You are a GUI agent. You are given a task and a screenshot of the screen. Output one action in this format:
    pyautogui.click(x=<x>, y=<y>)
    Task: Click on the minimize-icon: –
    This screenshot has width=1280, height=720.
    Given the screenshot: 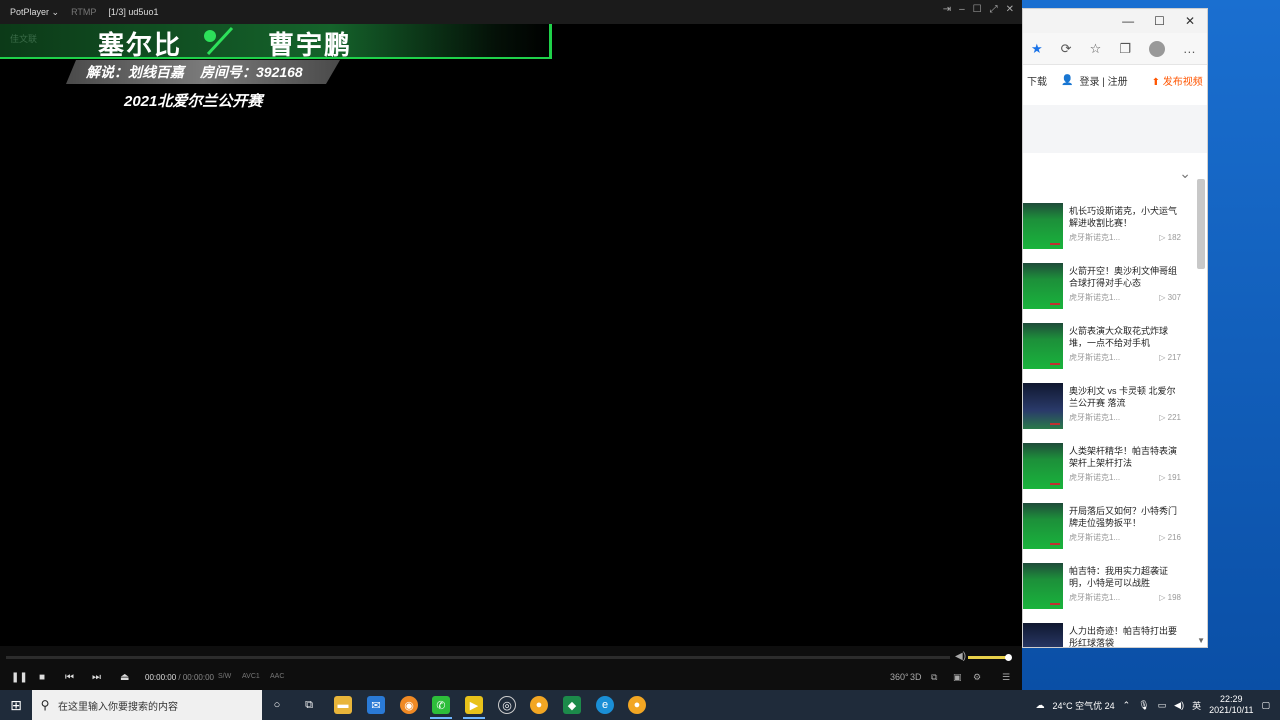 What is the action you would take?
    pyautogui.click(x=962, y=9)
    